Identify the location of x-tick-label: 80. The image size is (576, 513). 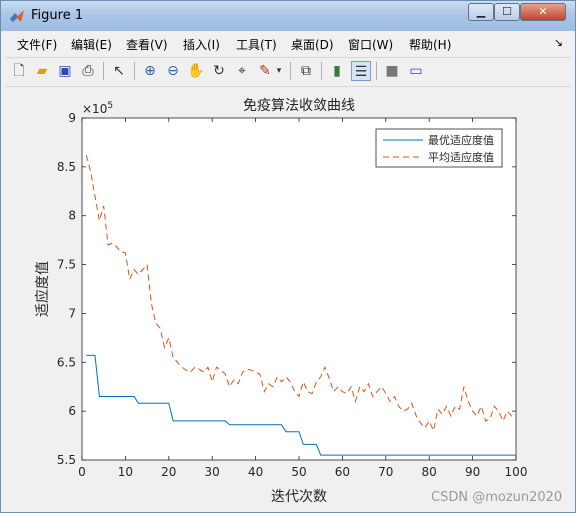
(429, 472).